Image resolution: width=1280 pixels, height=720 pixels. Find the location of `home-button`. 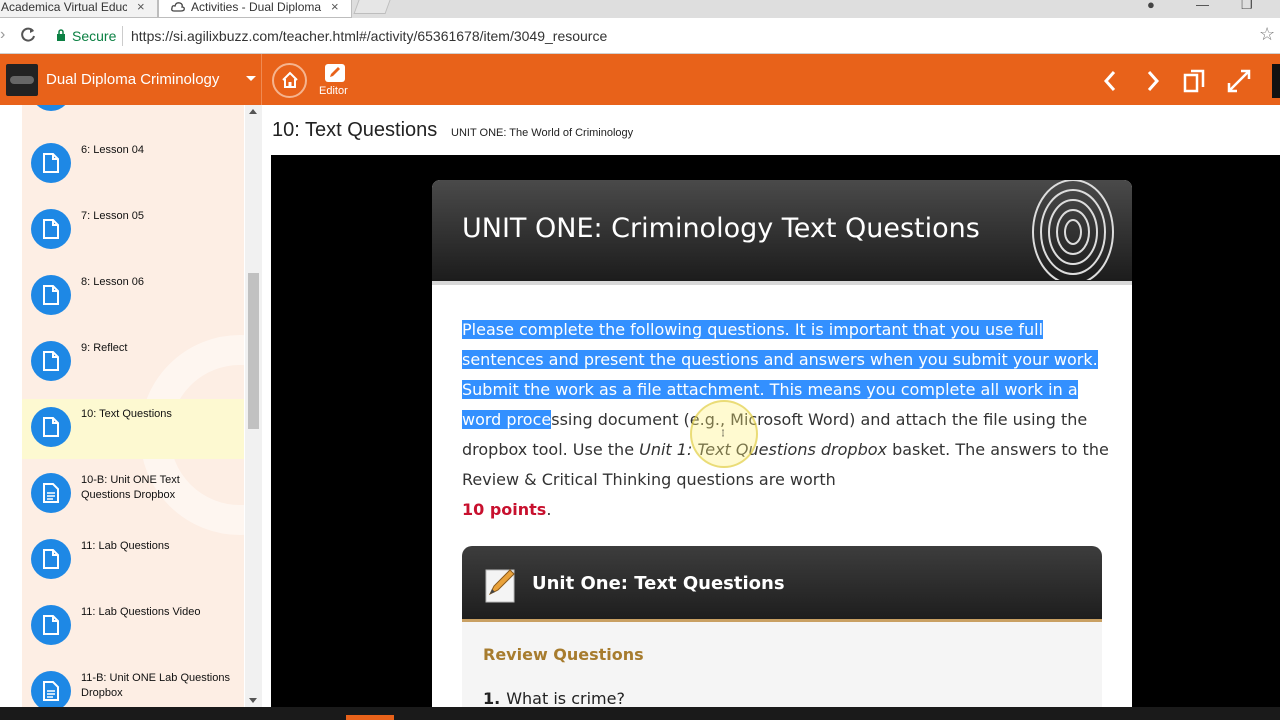

home-button is located at coordinates (289, 80).